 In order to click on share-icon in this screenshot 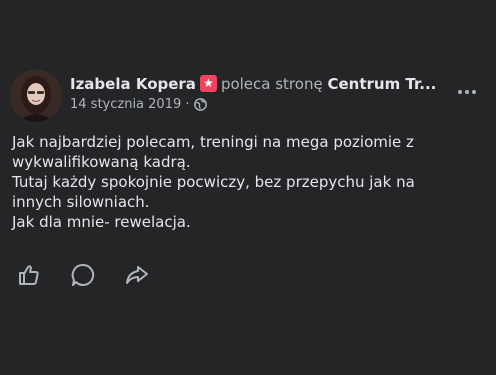, I will do `click(137, 275)`.